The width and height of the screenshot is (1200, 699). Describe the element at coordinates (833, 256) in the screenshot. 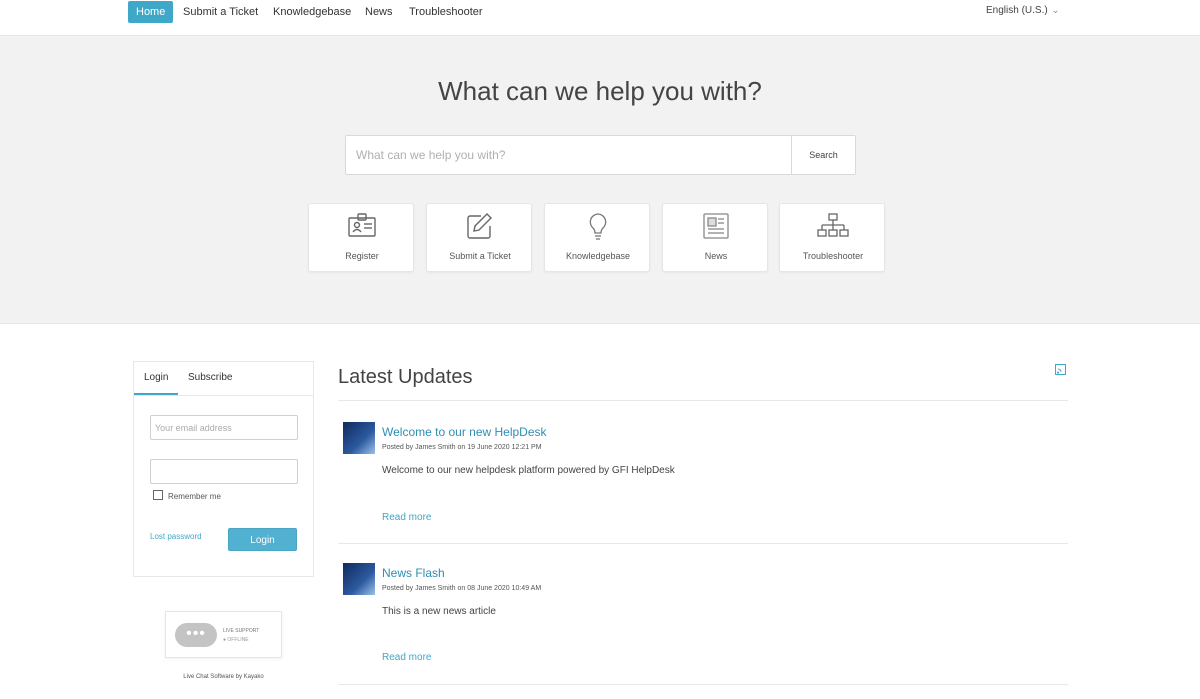

I see `tile-label: Troubleshooter` at that location.